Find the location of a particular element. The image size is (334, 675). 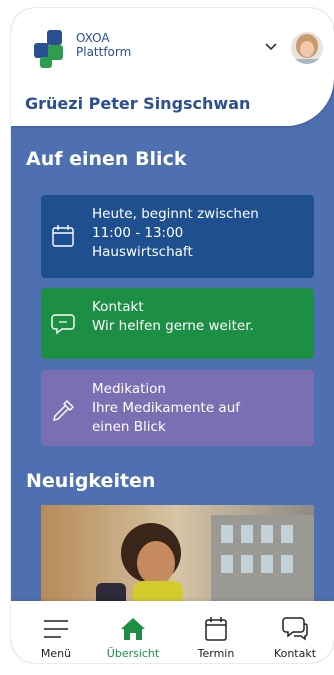

contact-text: Kontakt Wir helfen gerne weiter. is located at coordinates (173, 317).